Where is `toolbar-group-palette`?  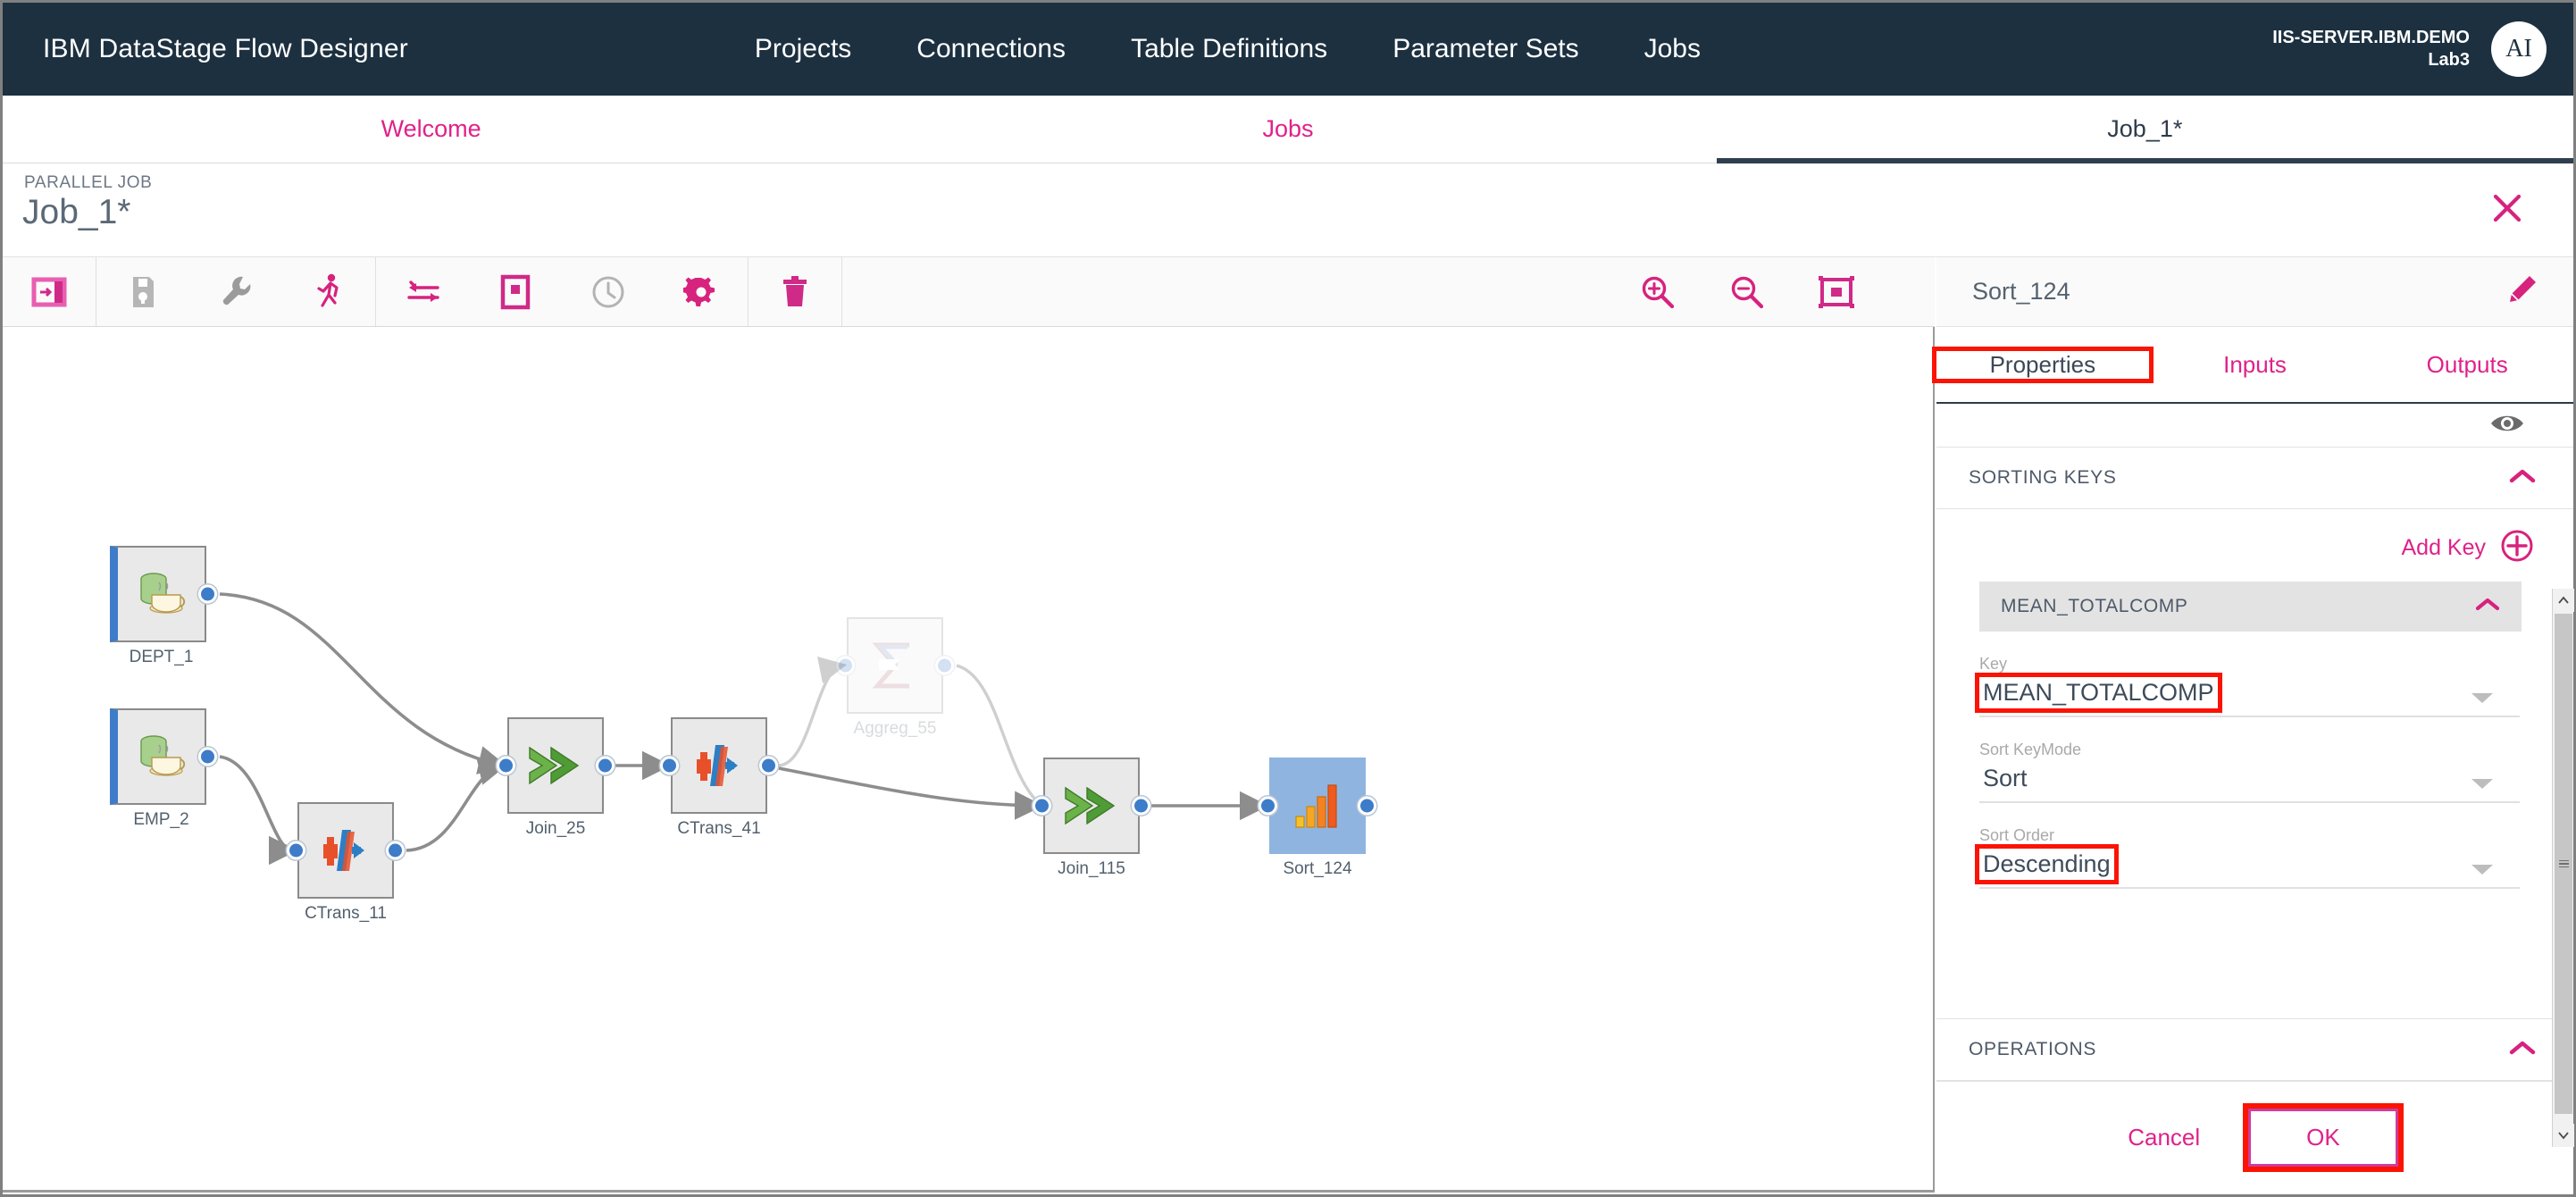 toolbar-group-palette is located at coordinates (50, 291).